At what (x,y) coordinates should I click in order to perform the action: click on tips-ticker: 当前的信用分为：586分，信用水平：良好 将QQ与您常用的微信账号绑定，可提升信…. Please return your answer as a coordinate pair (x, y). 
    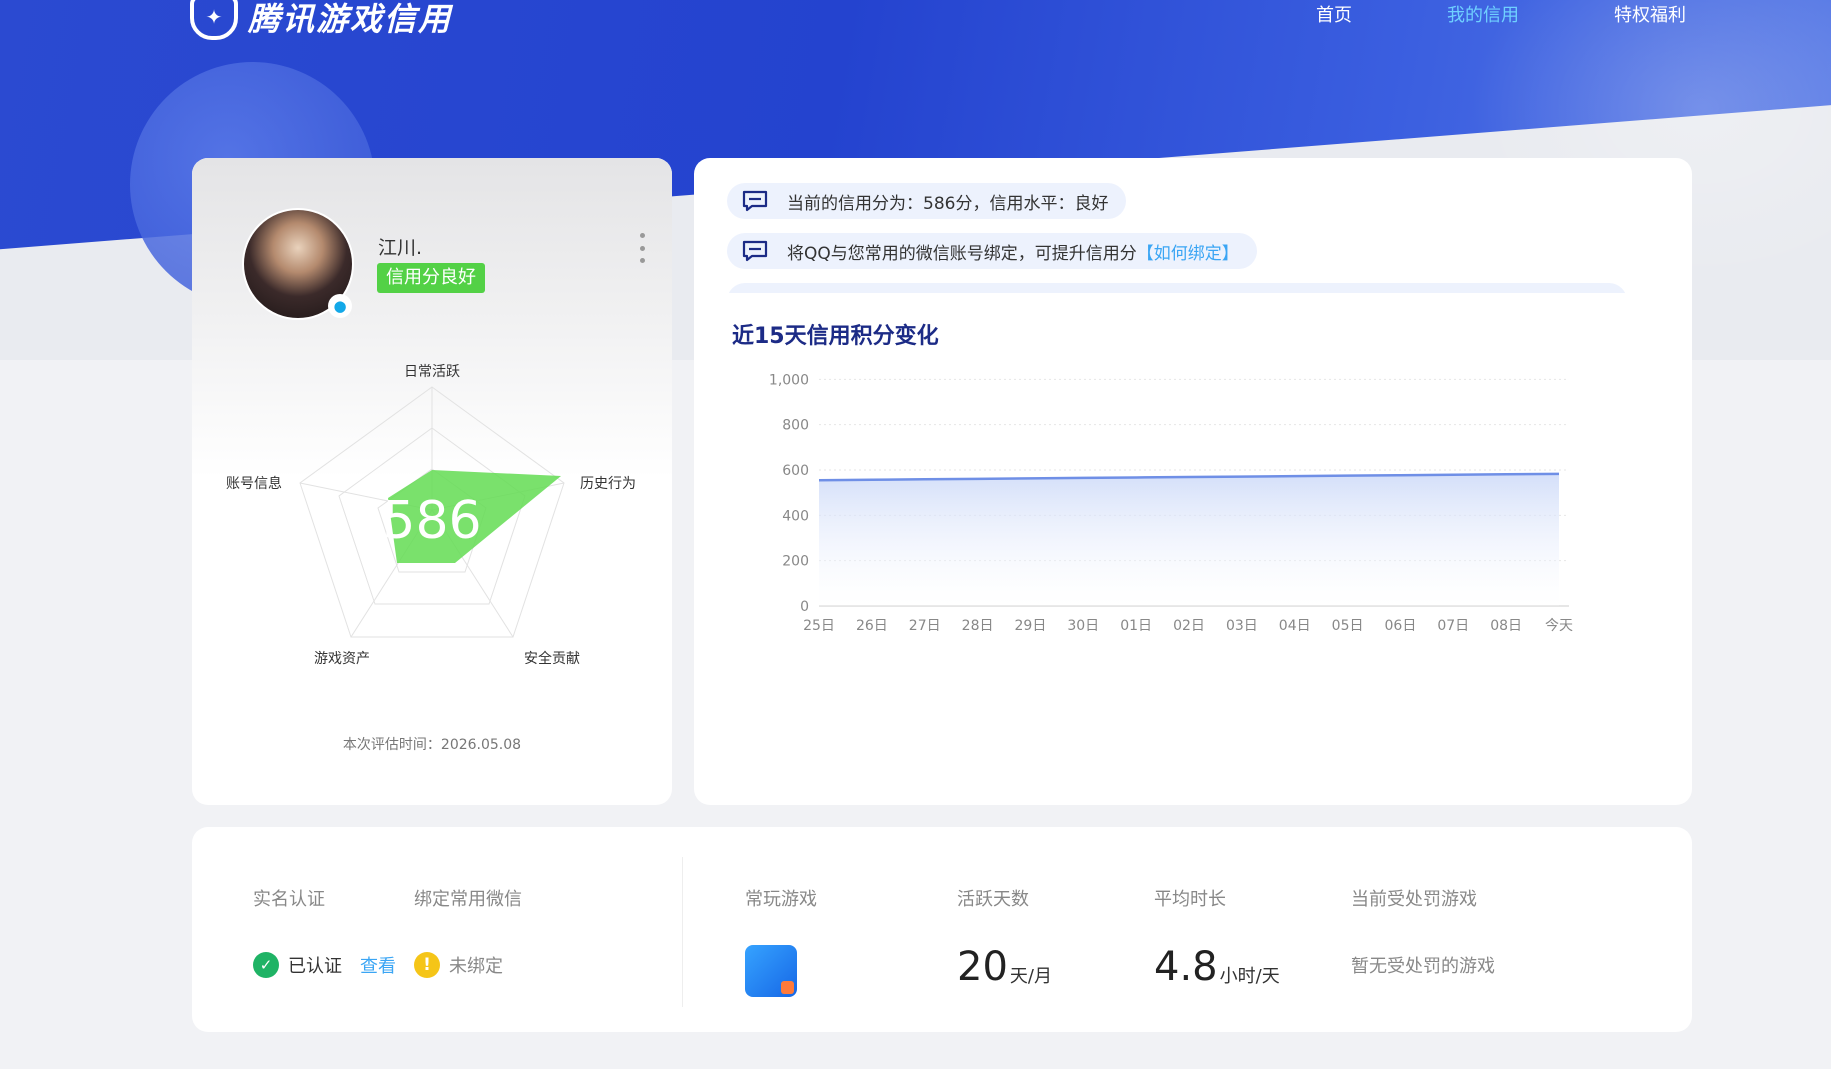
    Looking at the image, I should click on (1177, 238).